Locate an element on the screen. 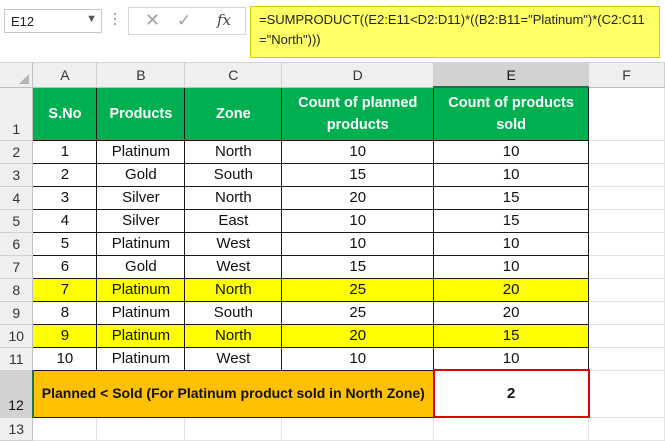 The width and height of the screenshot is (665, 441). sno-cell: 4 is located at coordinates (65, 220).